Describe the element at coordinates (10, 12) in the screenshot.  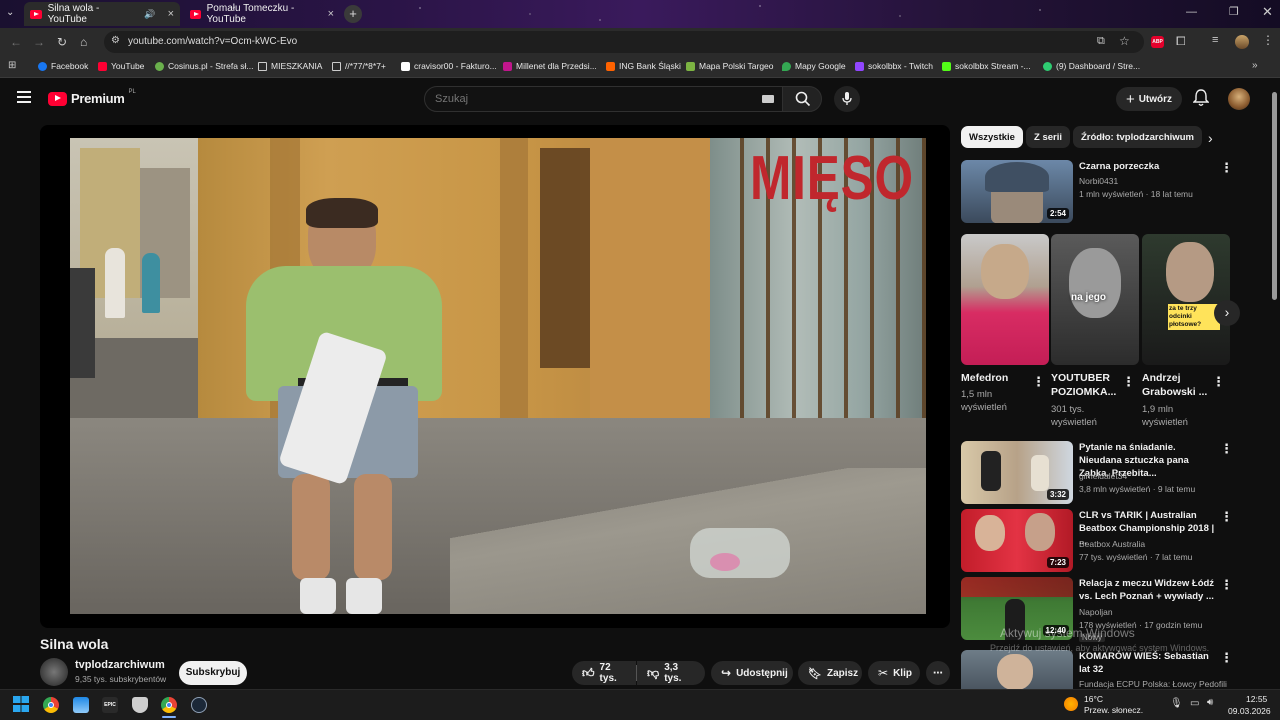
I see `tab-search-button: ⌄` at that location.